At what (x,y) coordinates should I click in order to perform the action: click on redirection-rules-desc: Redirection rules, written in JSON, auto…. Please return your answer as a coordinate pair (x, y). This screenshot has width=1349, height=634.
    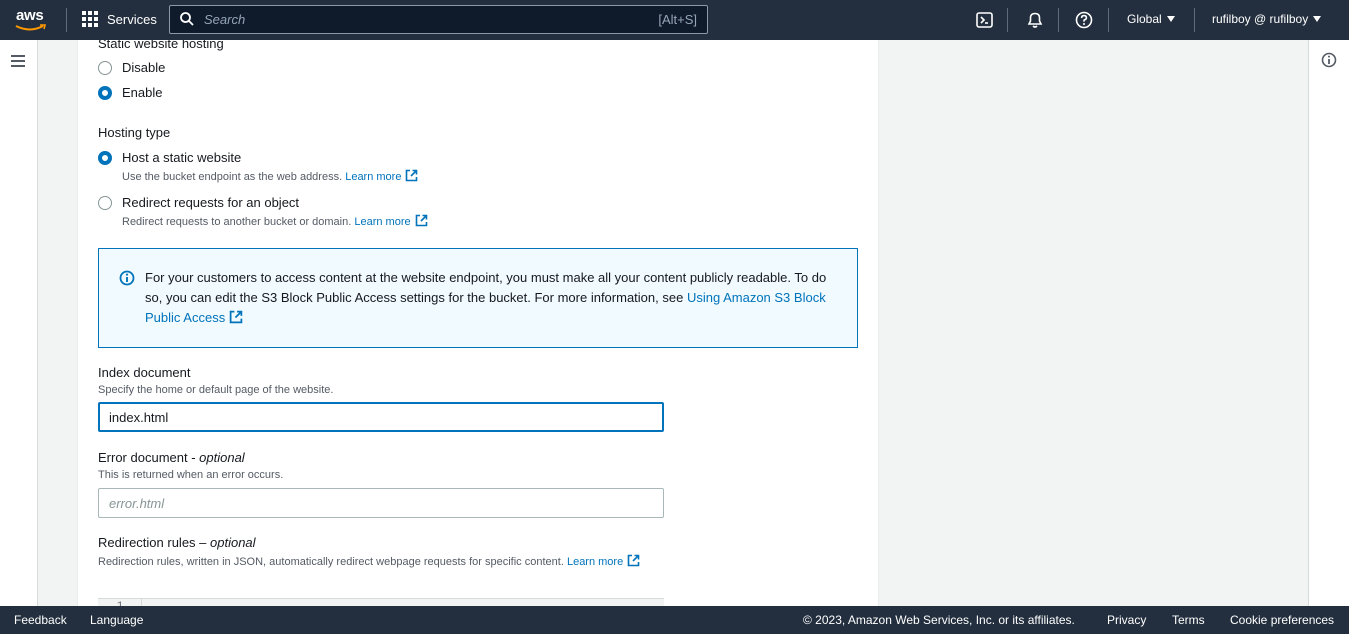
    Looking at the image, I should click on (369, 561).